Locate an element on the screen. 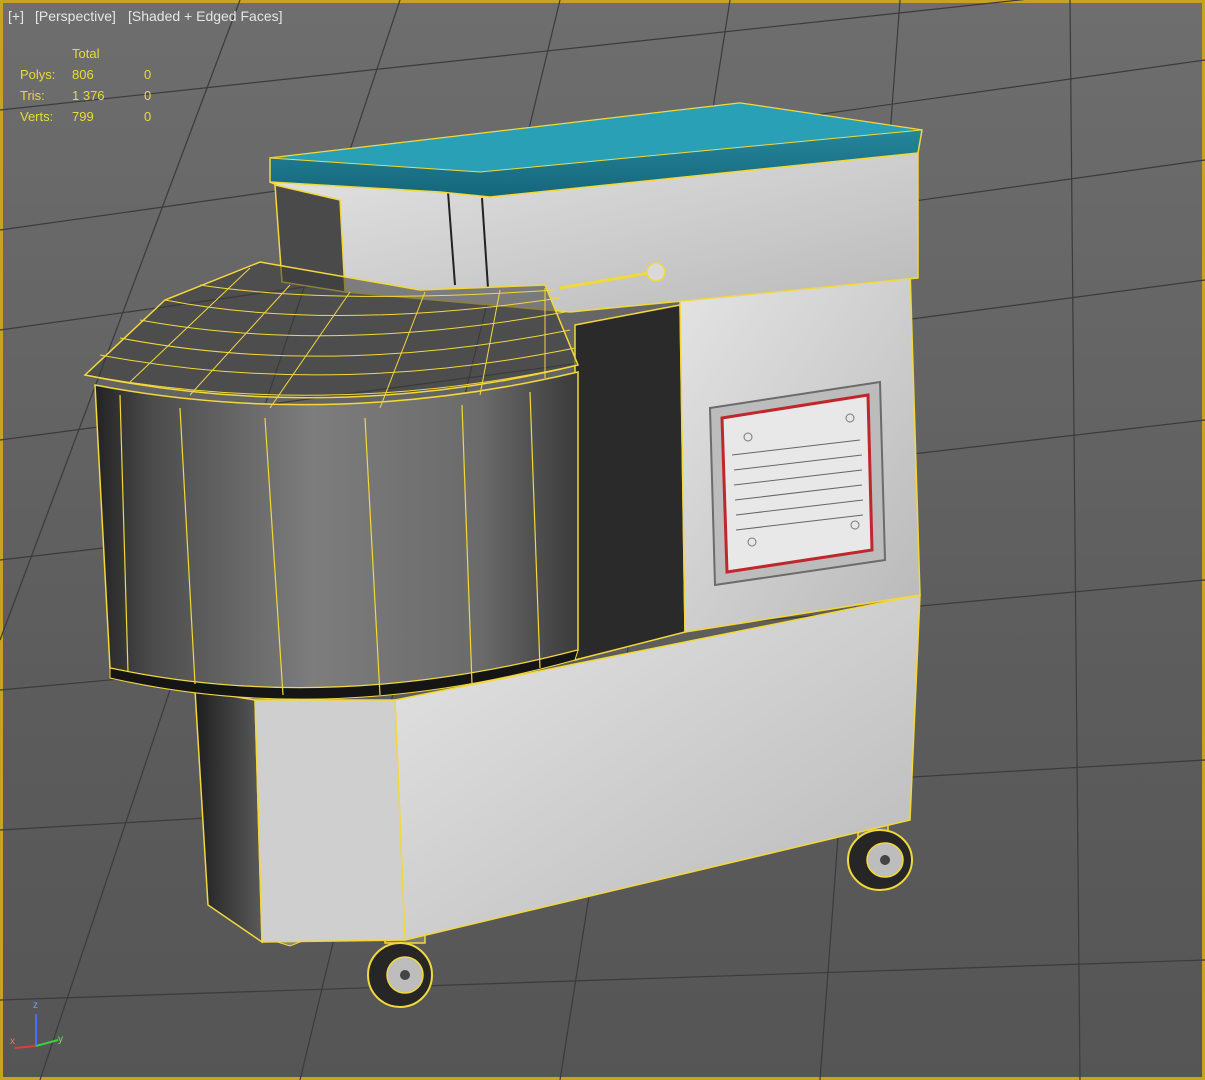 This screenshot has height=1080, width=1205. stats-total-header: Total is located at coordinates (86, 53).